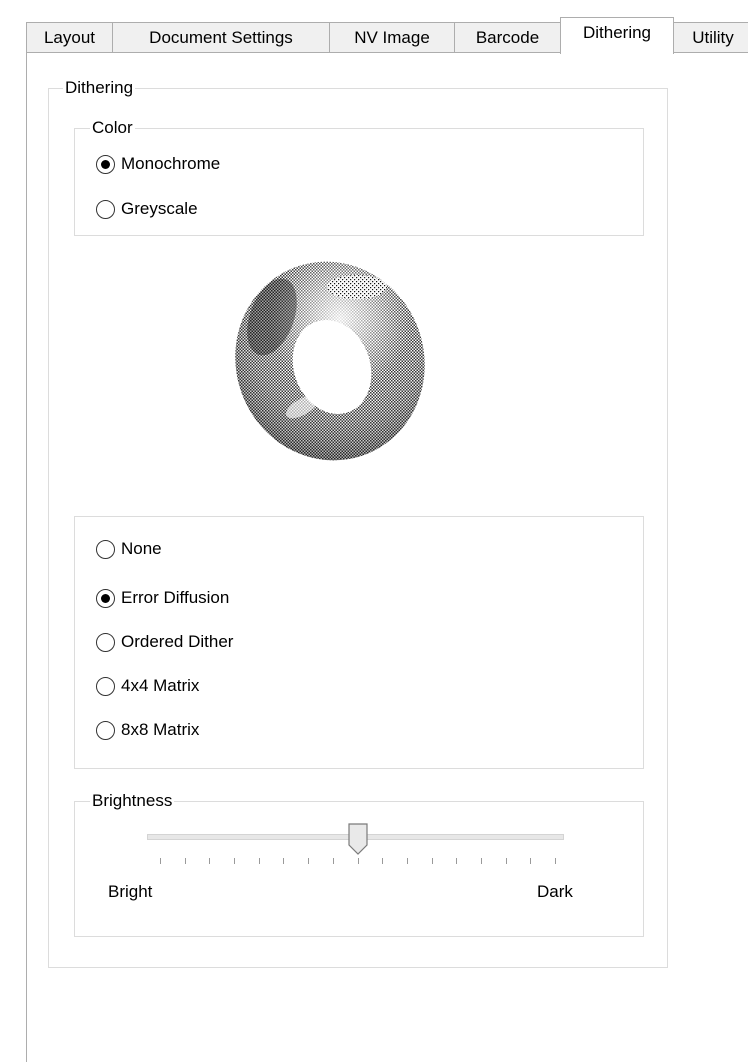 Image resolution: width=748 pixels, height=1062 pixels. I want to click on radio-monochrome: Monochrome, so click(158, 164).